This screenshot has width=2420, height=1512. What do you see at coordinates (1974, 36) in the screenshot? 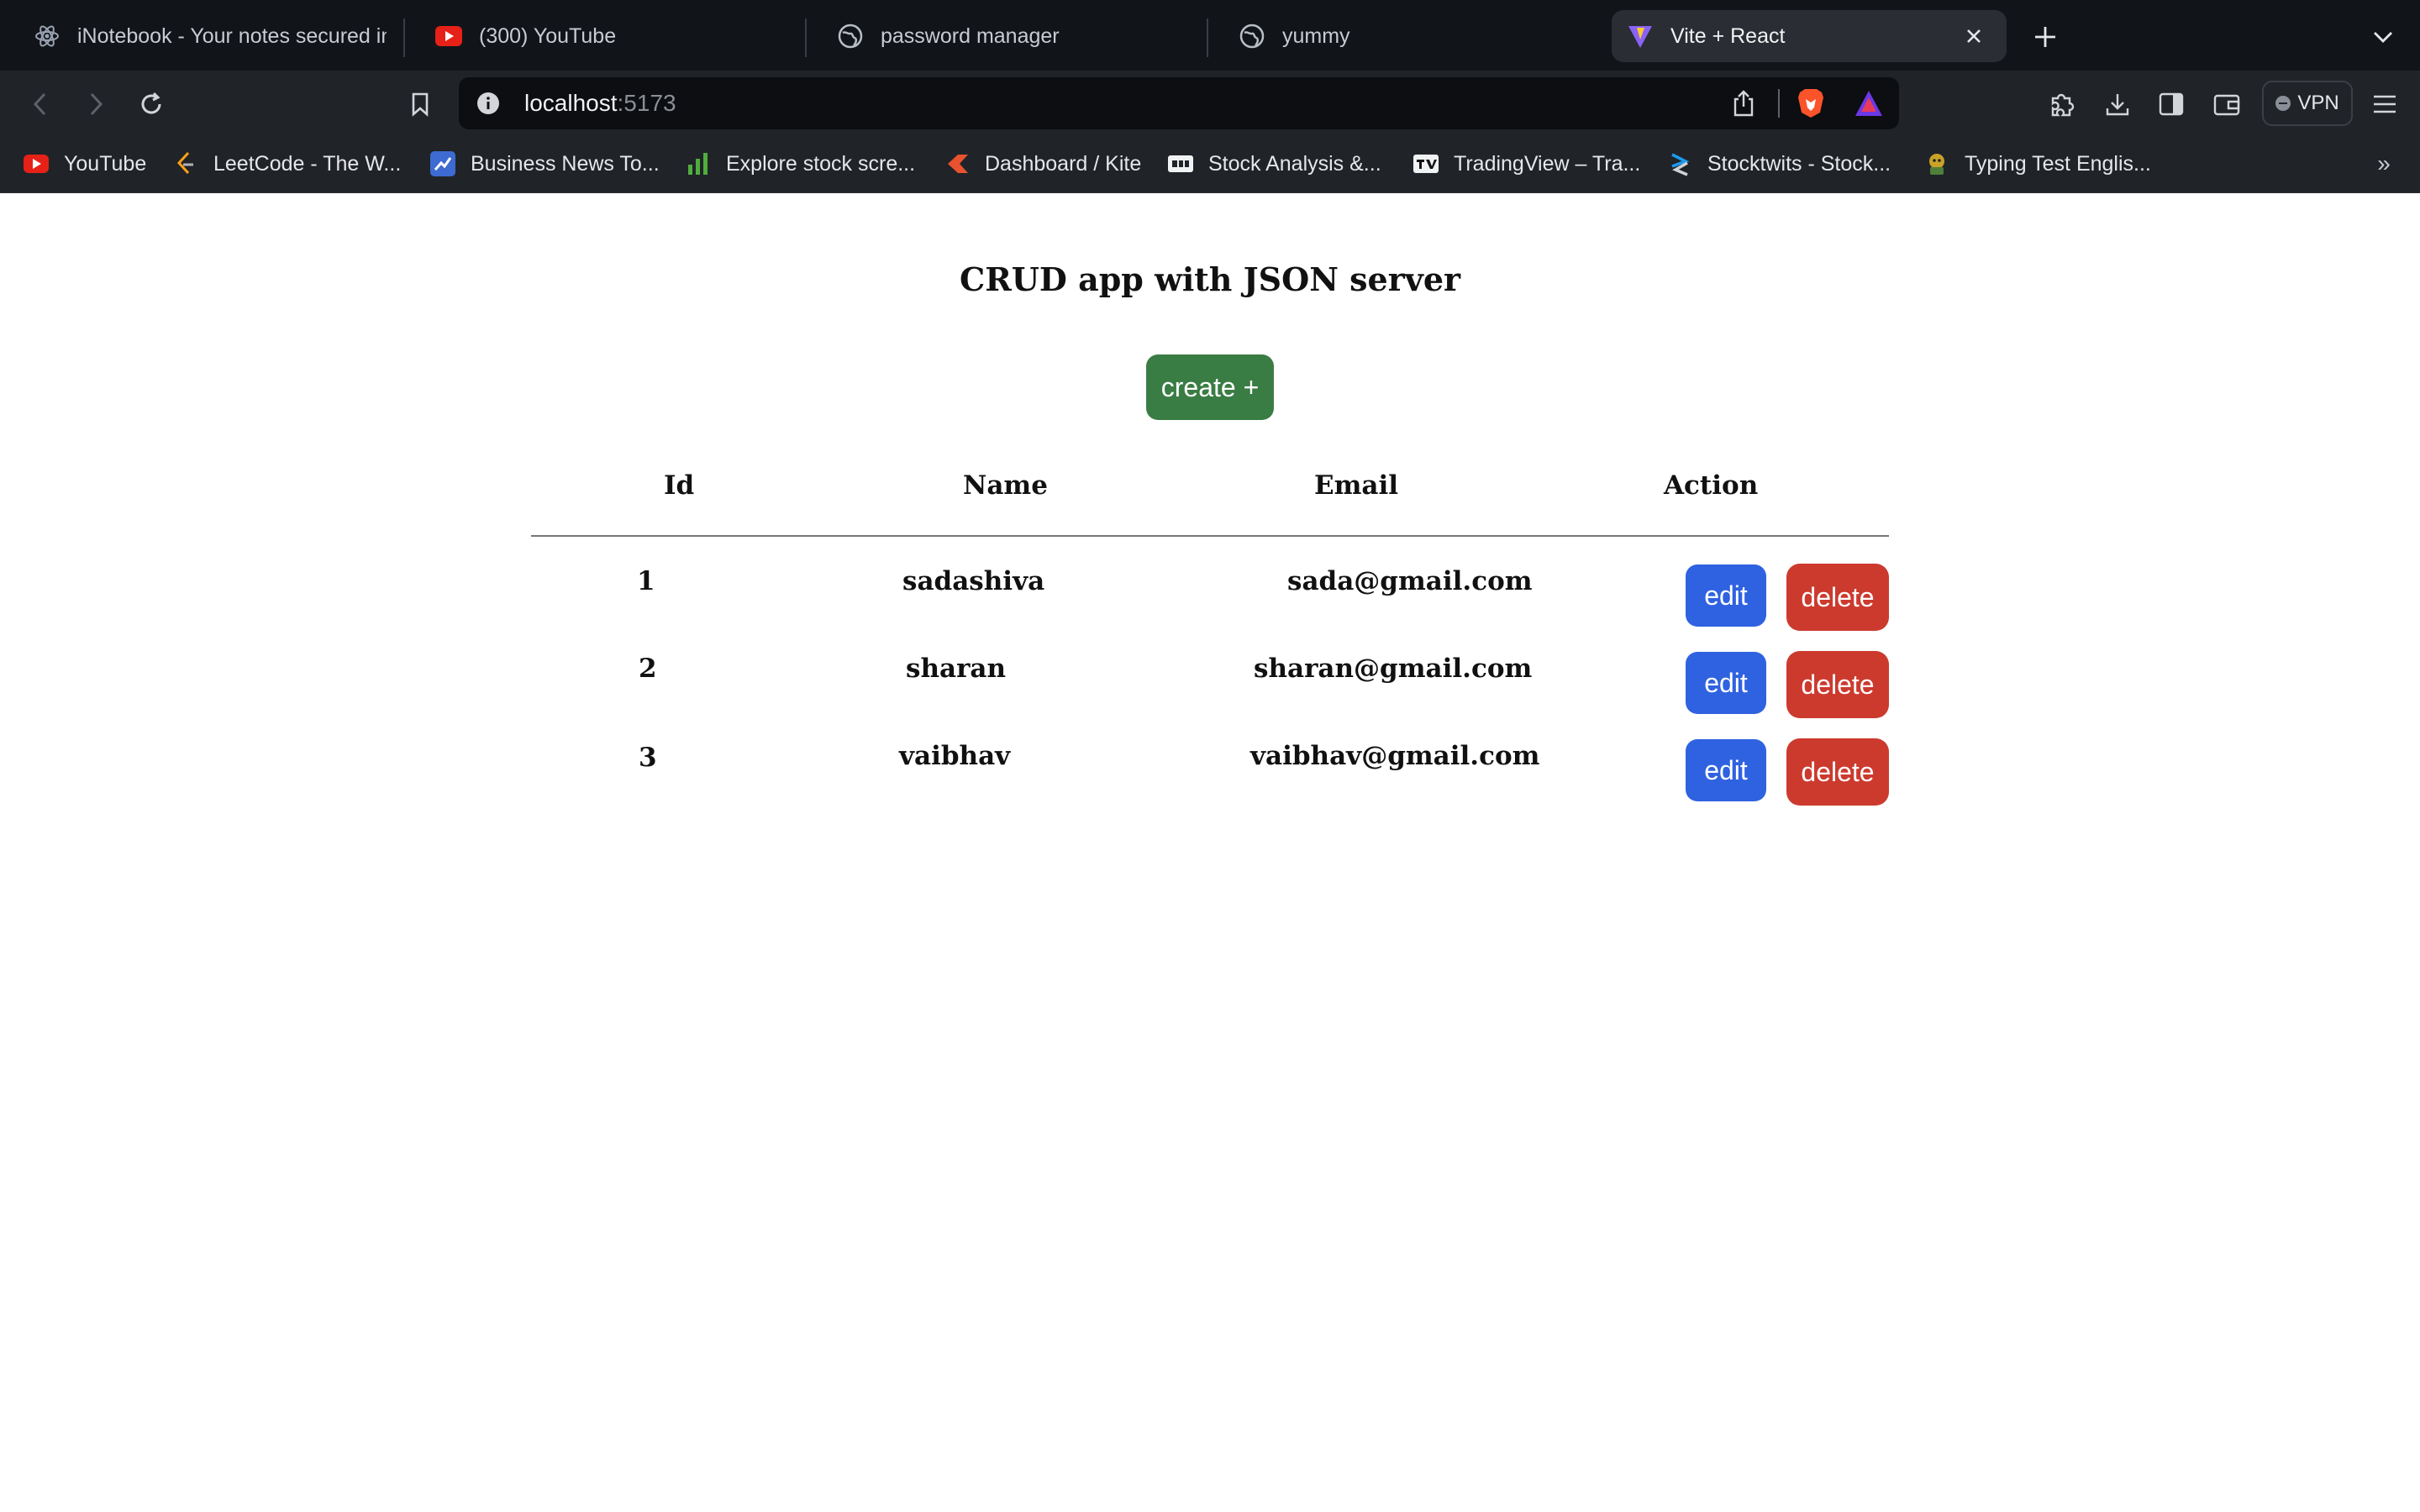
I see `close-icon` at bounding box center [1974, 36].